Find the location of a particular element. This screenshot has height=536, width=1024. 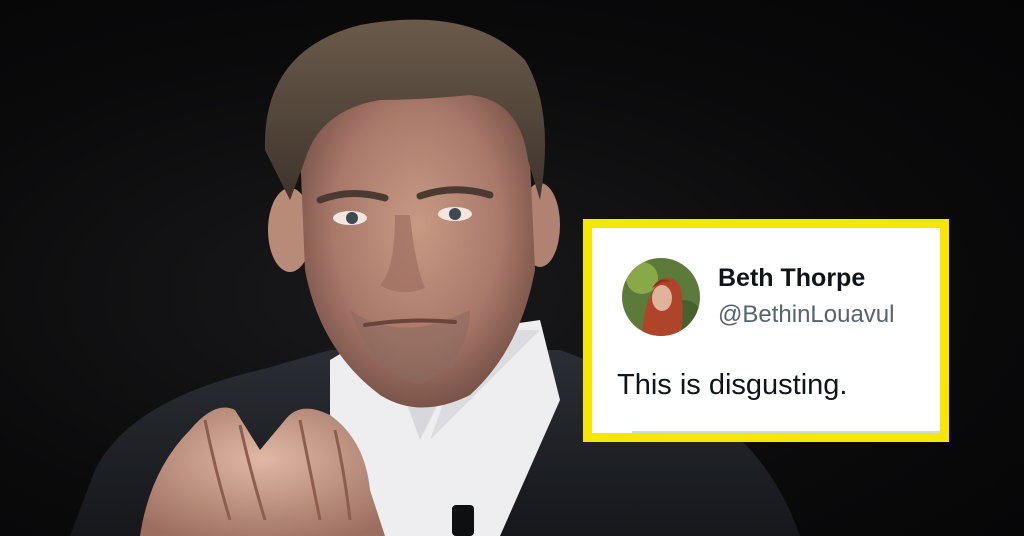

avatar-photo-icon is located at coordinates (661, 297).